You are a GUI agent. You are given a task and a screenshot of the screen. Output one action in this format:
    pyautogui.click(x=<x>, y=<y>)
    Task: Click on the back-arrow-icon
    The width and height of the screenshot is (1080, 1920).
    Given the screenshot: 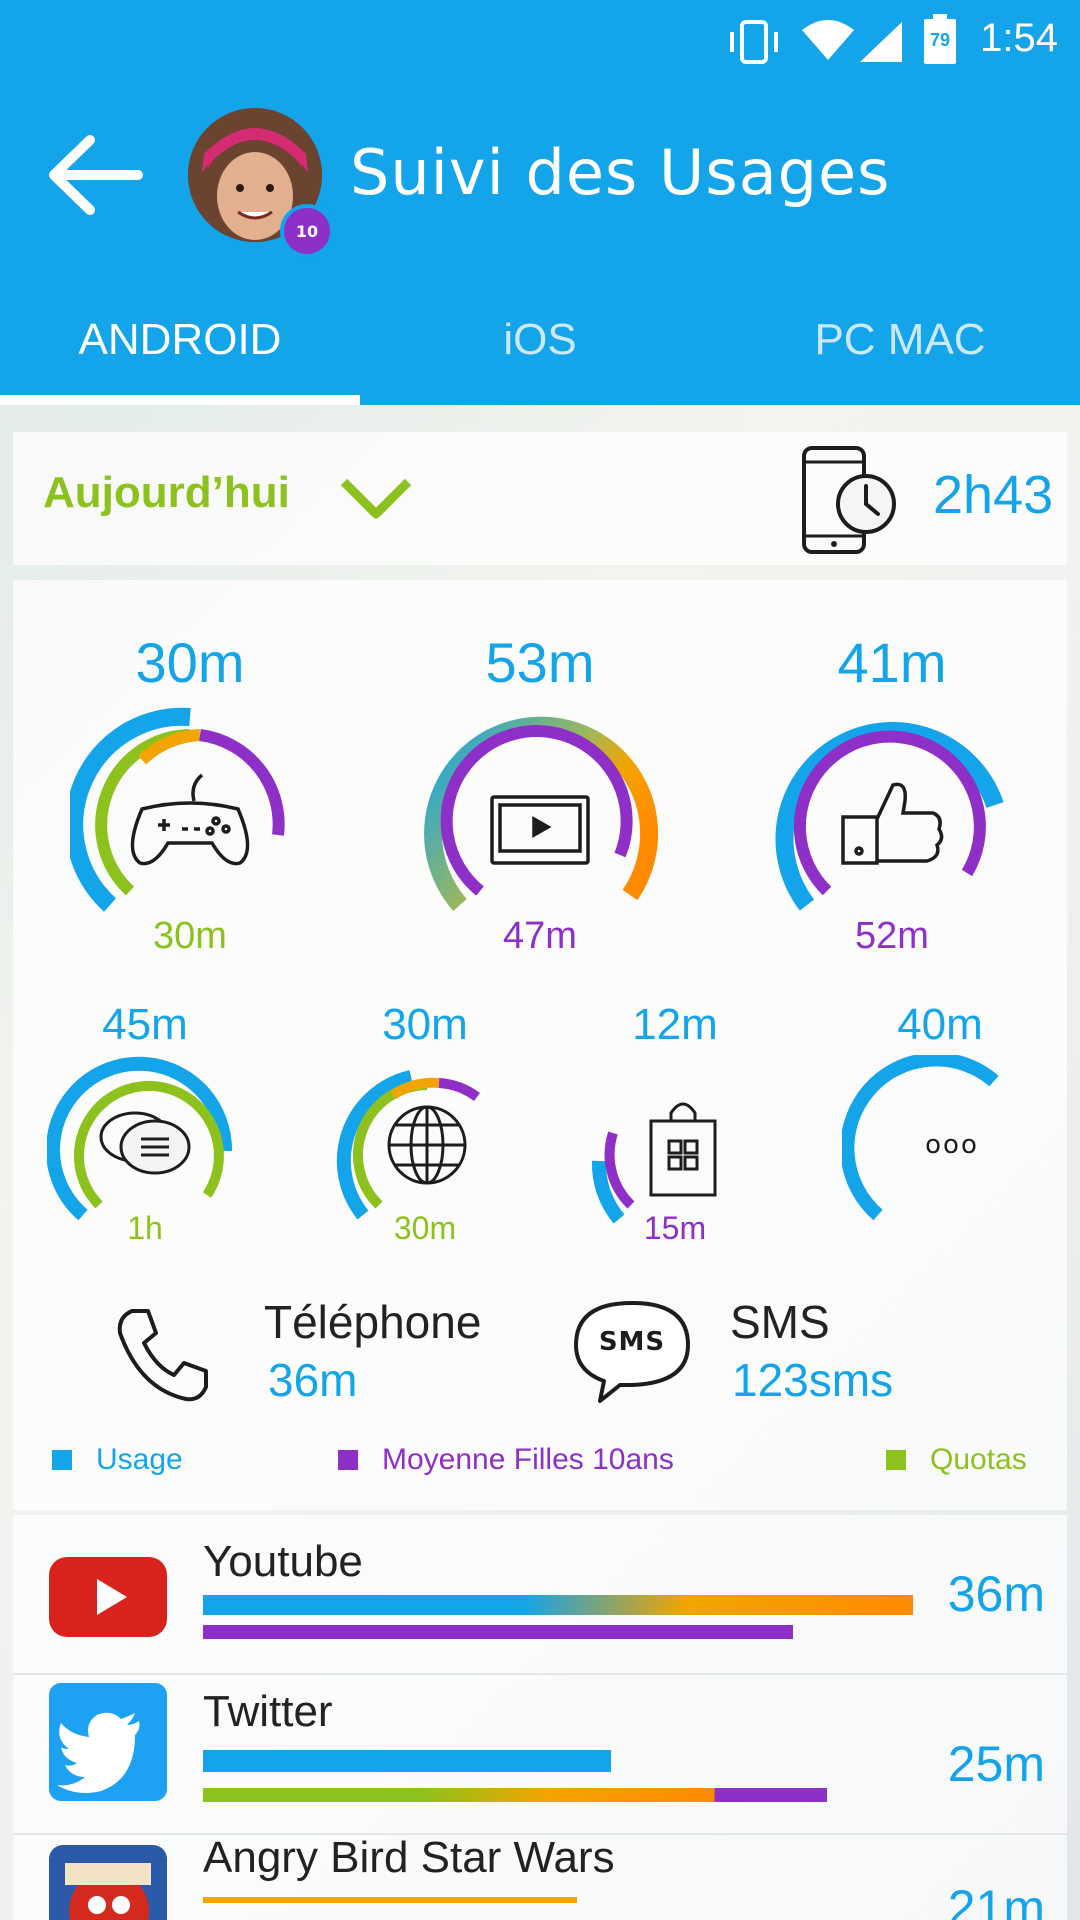 What is the action you would take?
    pyautogui.click(x=96, y=175)
    